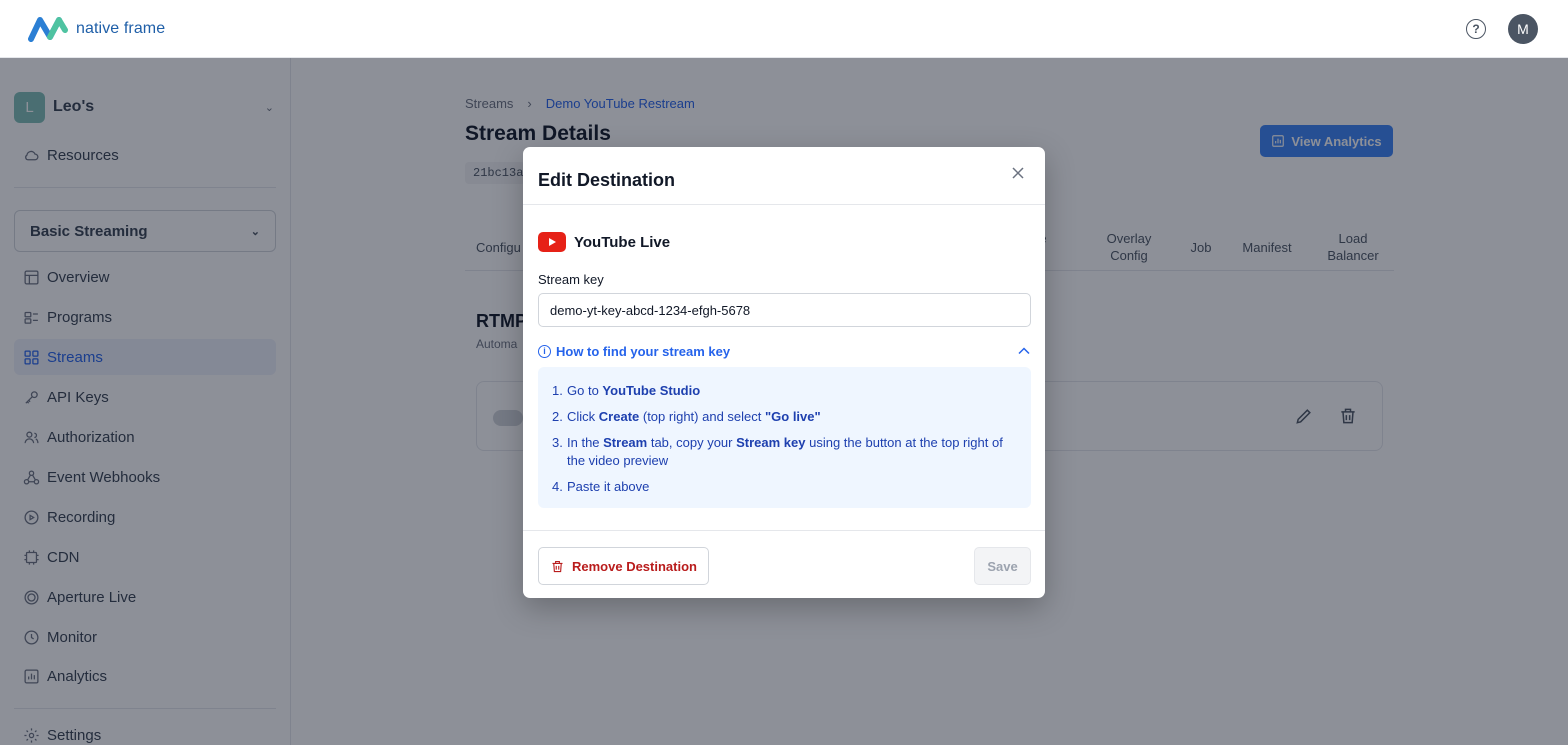  What do you see at coordinates (121, 28) in the screenshot?
I see `logo-text: native frame` at bounding box center [121, 28].